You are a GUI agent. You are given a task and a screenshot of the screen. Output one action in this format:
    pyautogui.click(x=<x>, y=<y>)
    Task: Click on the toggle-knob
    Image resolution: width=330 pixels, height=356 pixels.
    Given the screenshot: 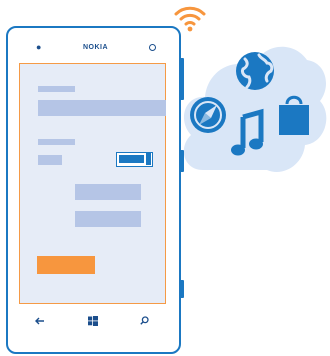 What is the action you would take?
    pyautogui.click(x=148, y=159)
    